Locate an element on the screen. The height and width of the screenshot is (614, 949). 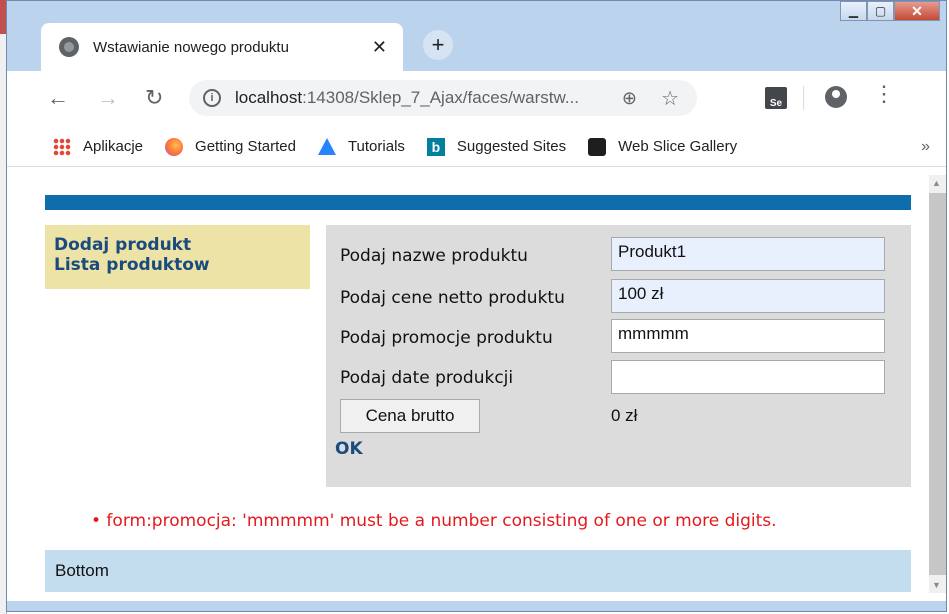
bookmark-star-icon: ☆ is located at coordinates (670, 98).